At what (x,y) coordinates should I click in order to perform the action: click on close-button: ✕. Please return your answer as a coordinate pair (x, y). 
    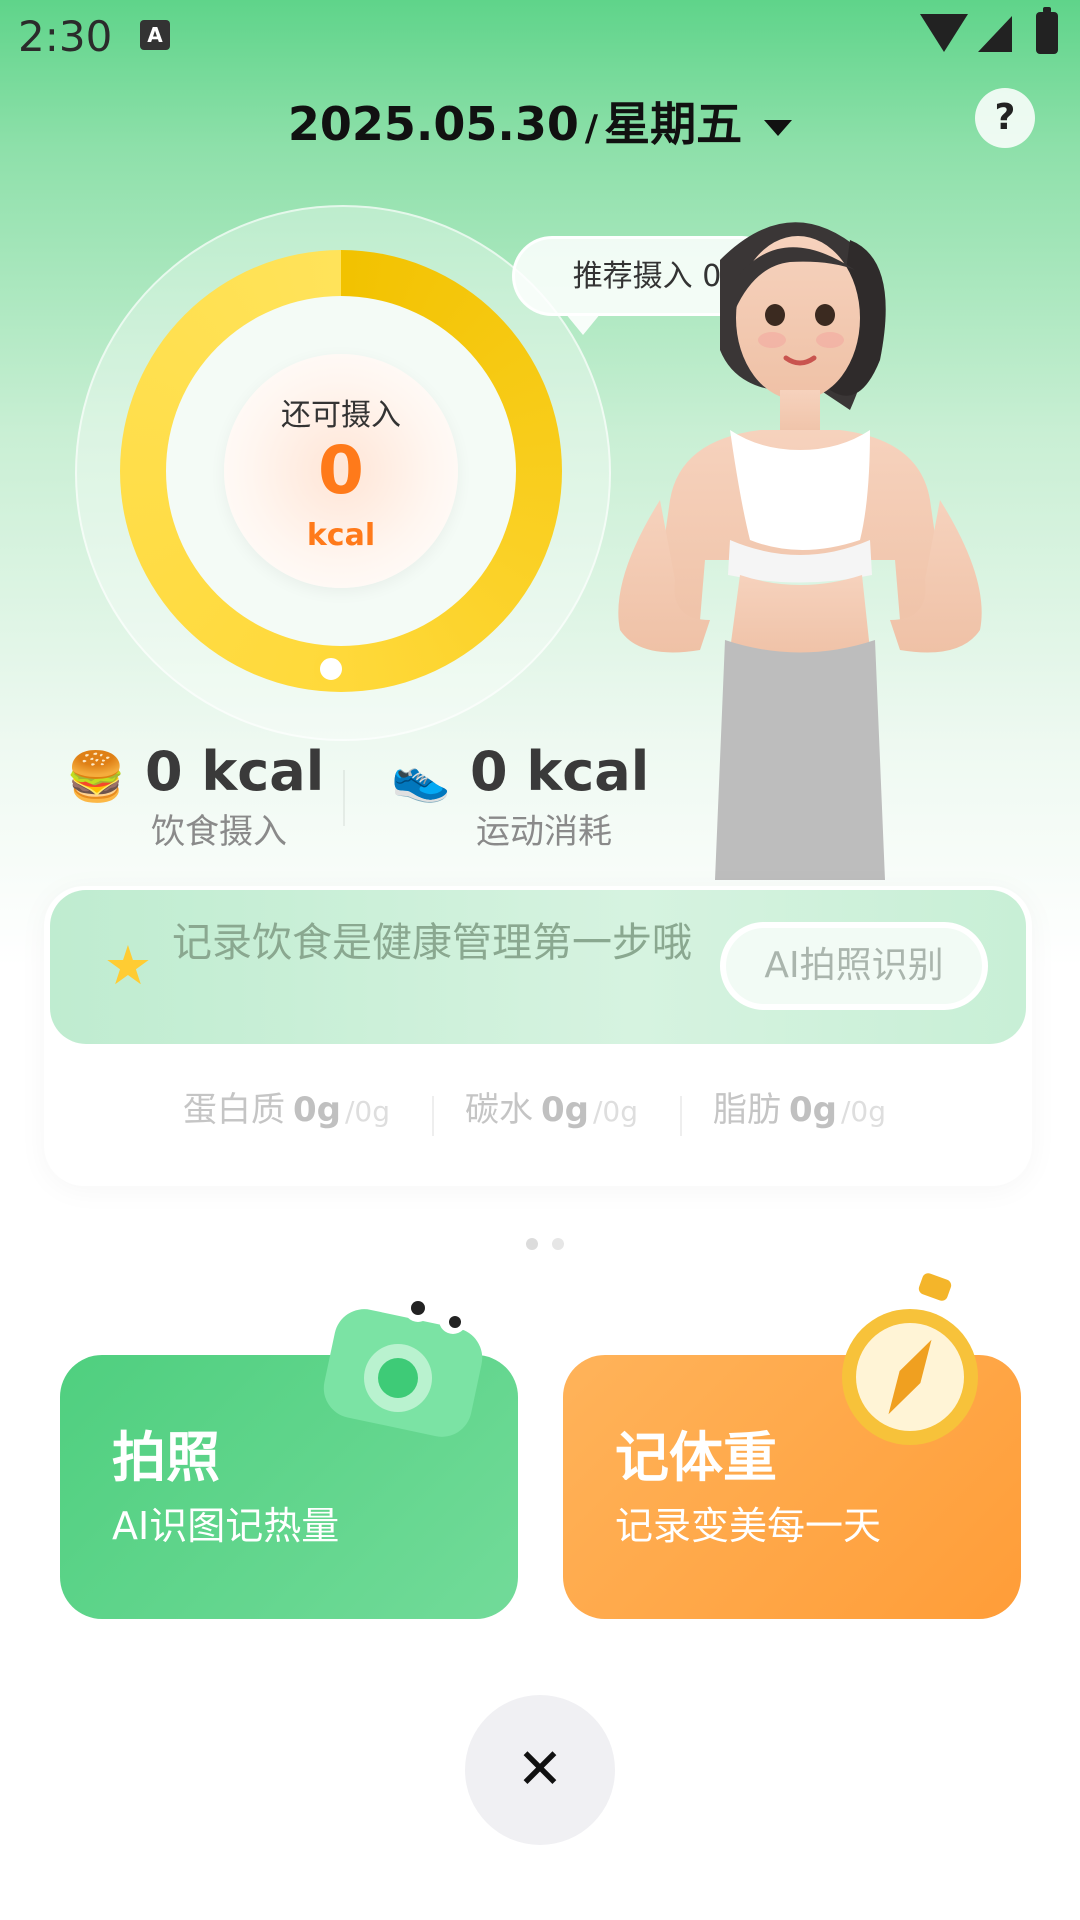
    Looking at the image, I should click on (540, 1770).